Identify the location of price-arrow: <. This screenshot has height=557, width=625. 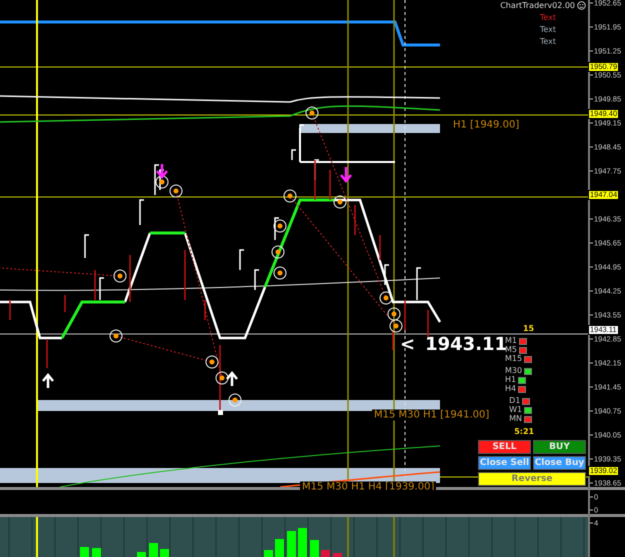
(408, 344).